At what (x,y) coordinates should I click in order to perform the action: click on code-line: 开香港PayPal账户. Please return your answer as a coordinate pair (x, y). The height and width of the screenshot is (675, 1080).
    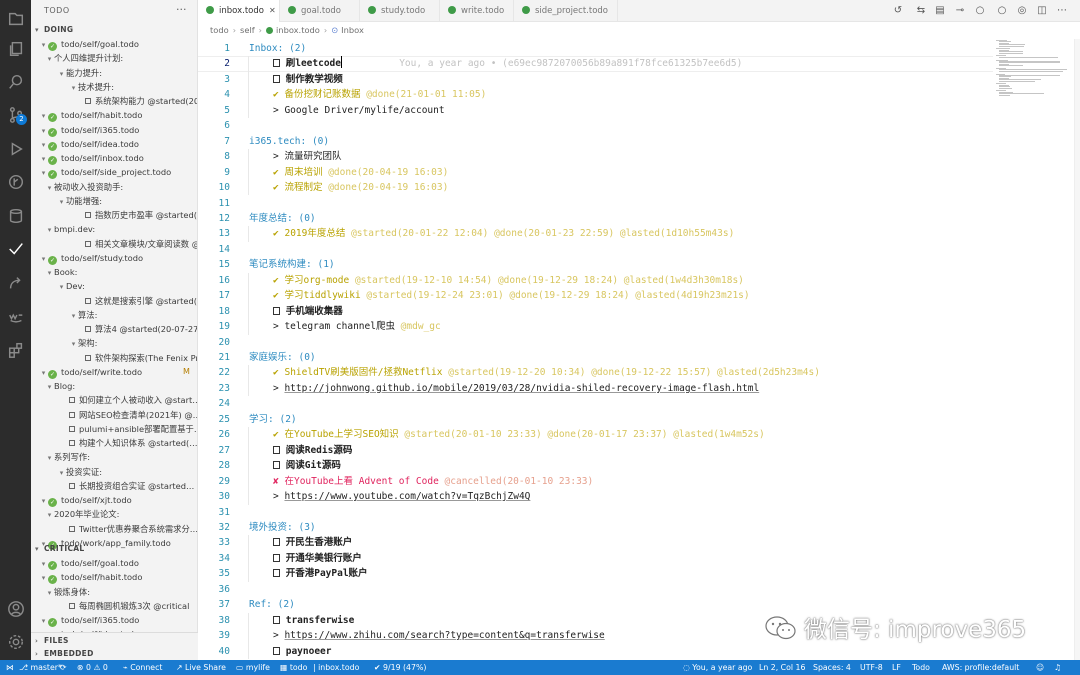
    Looking at the image, I should click on (320, 573).